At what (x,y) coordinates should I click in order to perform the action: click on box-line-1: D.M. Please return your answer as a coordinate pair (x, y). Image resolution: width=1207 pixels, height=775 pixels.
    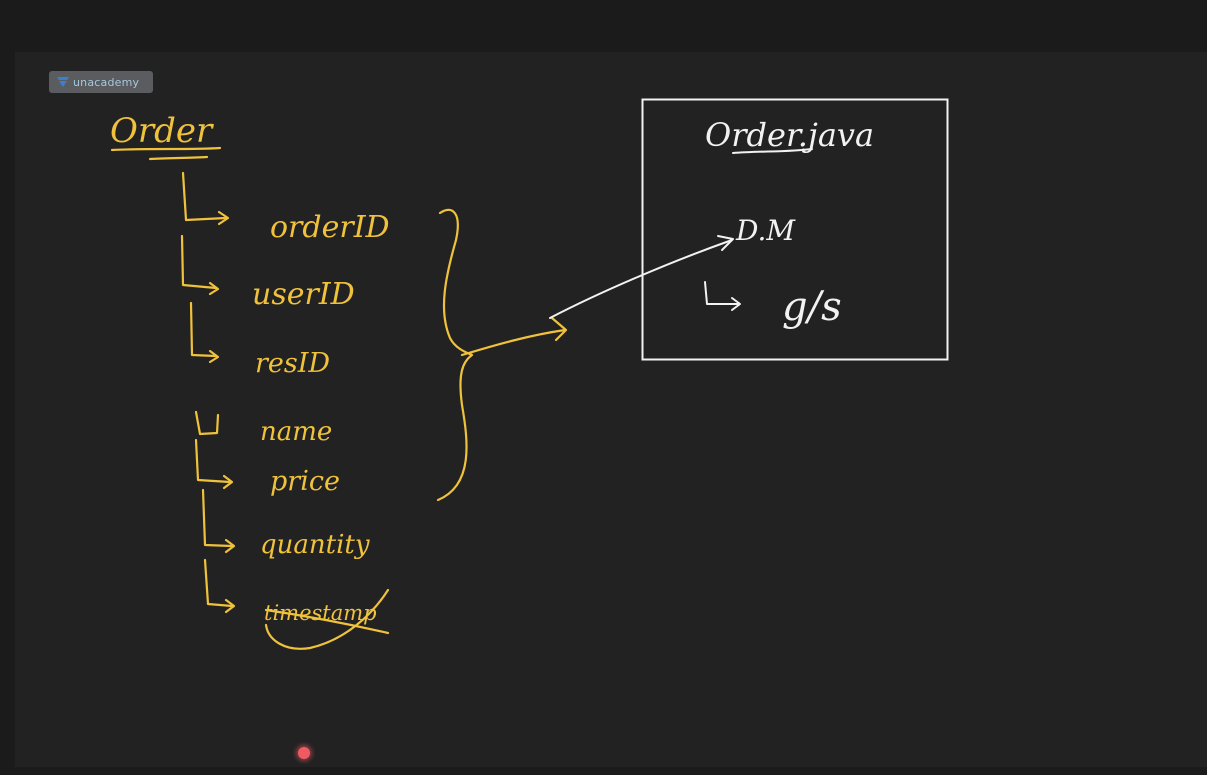
    Looking at the image, I should click on (765, 230).